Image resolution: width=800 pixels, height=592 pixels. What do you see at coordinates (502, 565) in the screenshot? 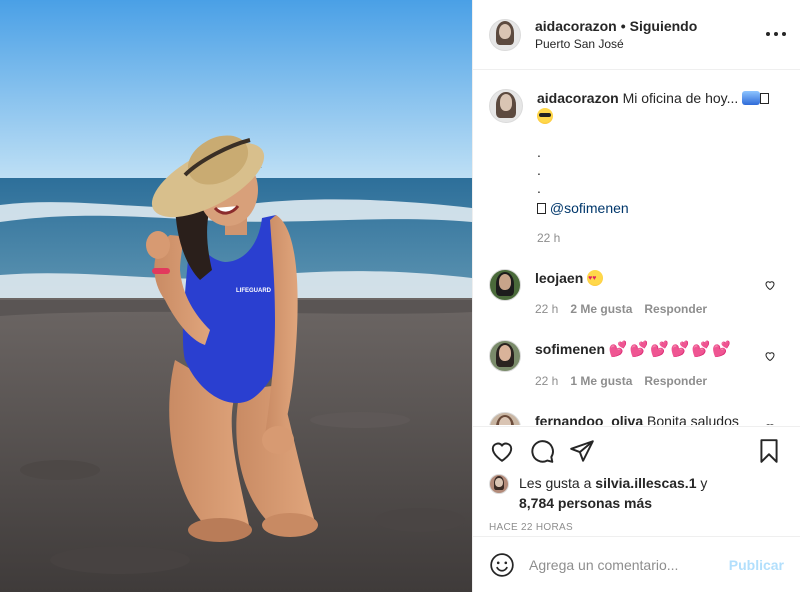
I see `emoji-icon` at bounding box center [502, 565].